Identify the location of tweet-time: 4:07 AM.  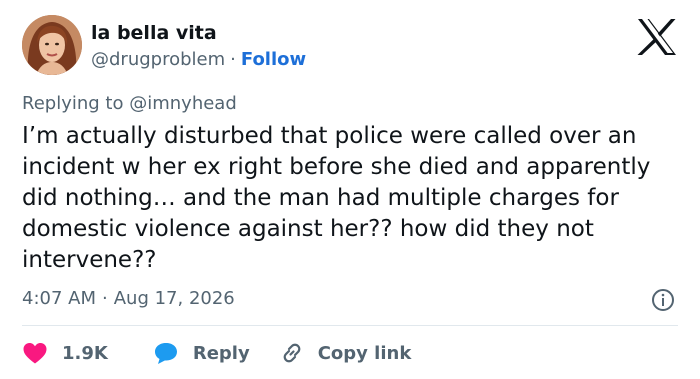
(59, 298).